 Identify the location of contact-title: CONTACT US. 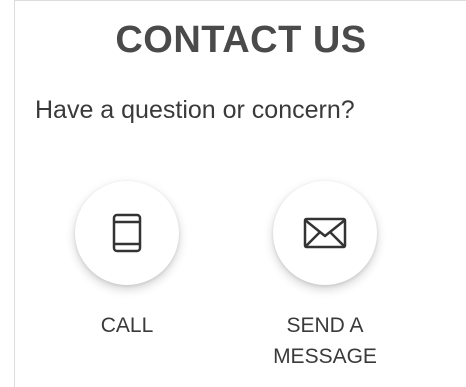
(241, 40).